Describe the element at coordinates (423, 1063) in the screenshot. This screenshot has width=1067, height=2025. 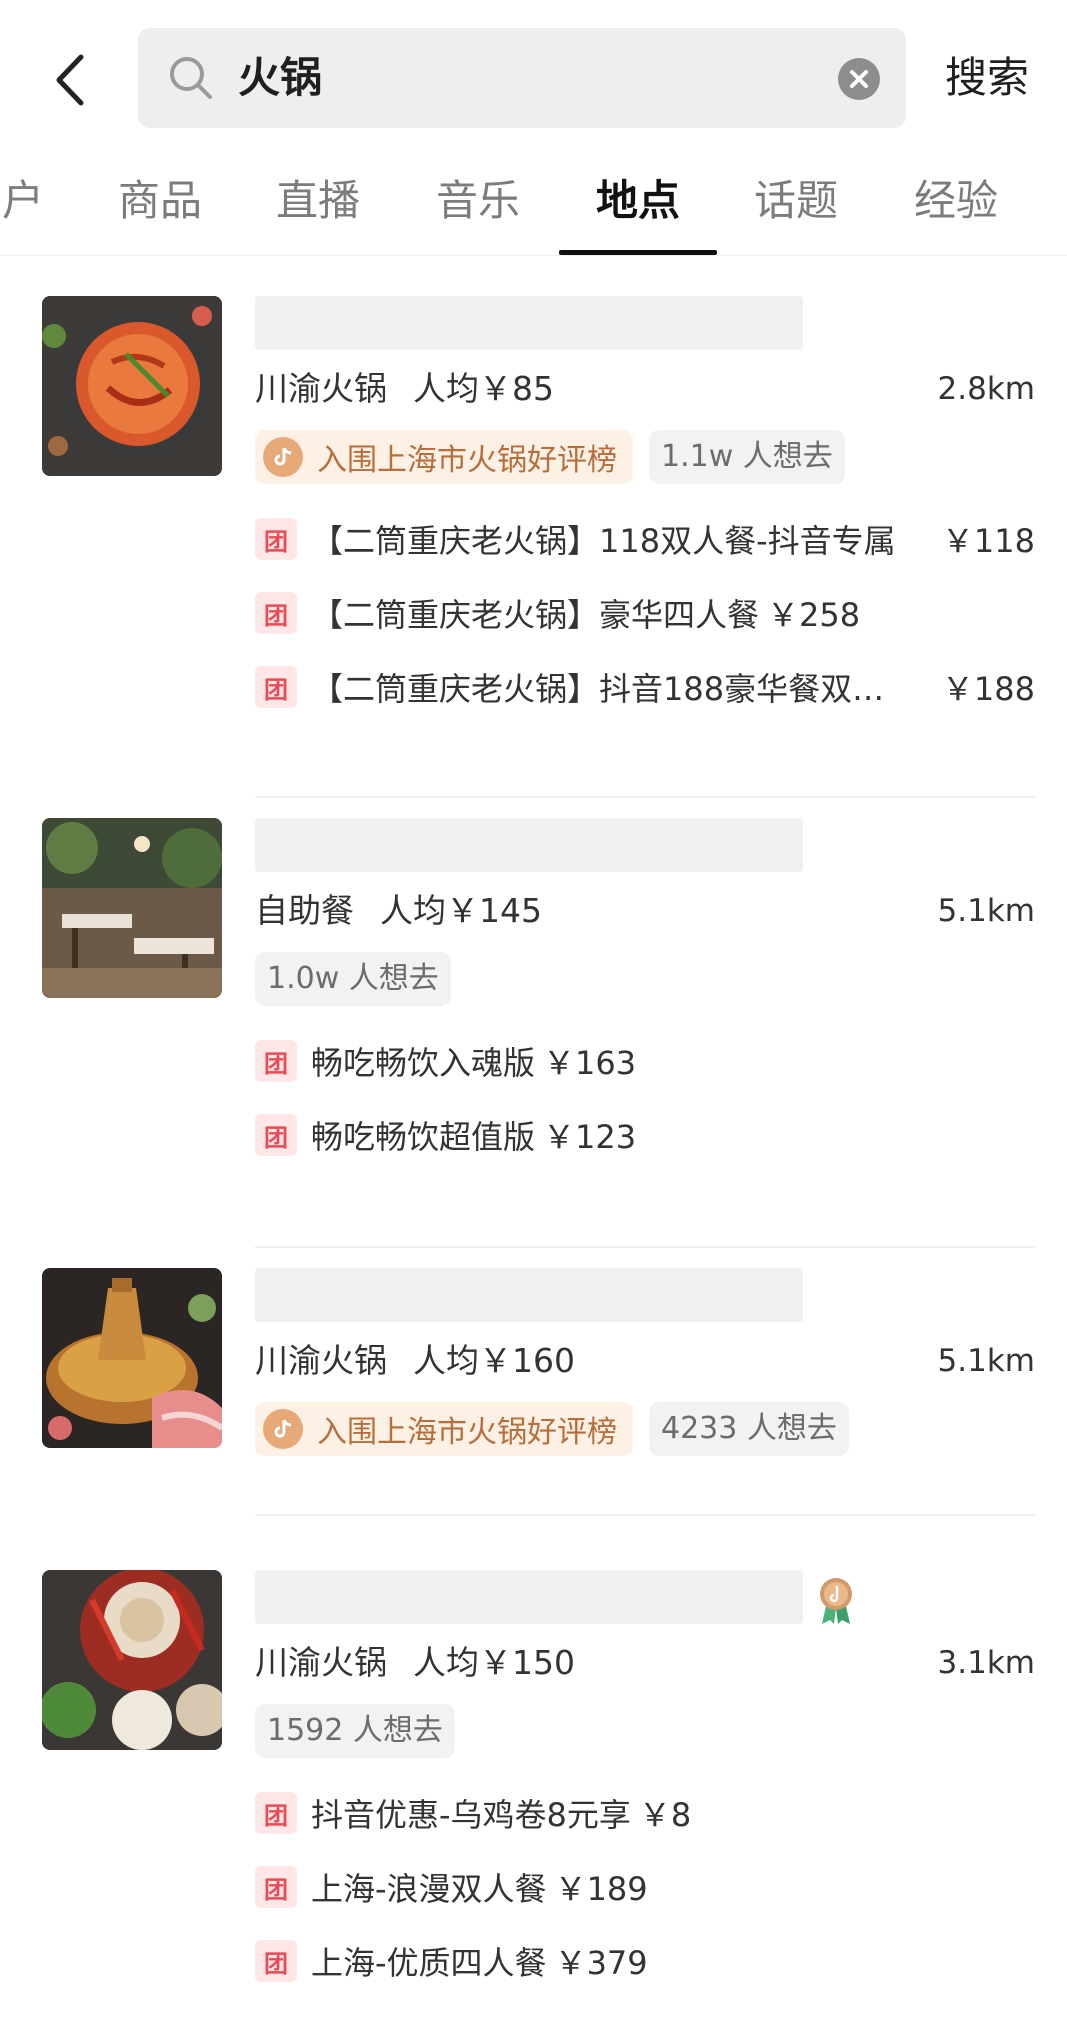
I see `deal-title: 畅吃畅饮入魂版` at that location.